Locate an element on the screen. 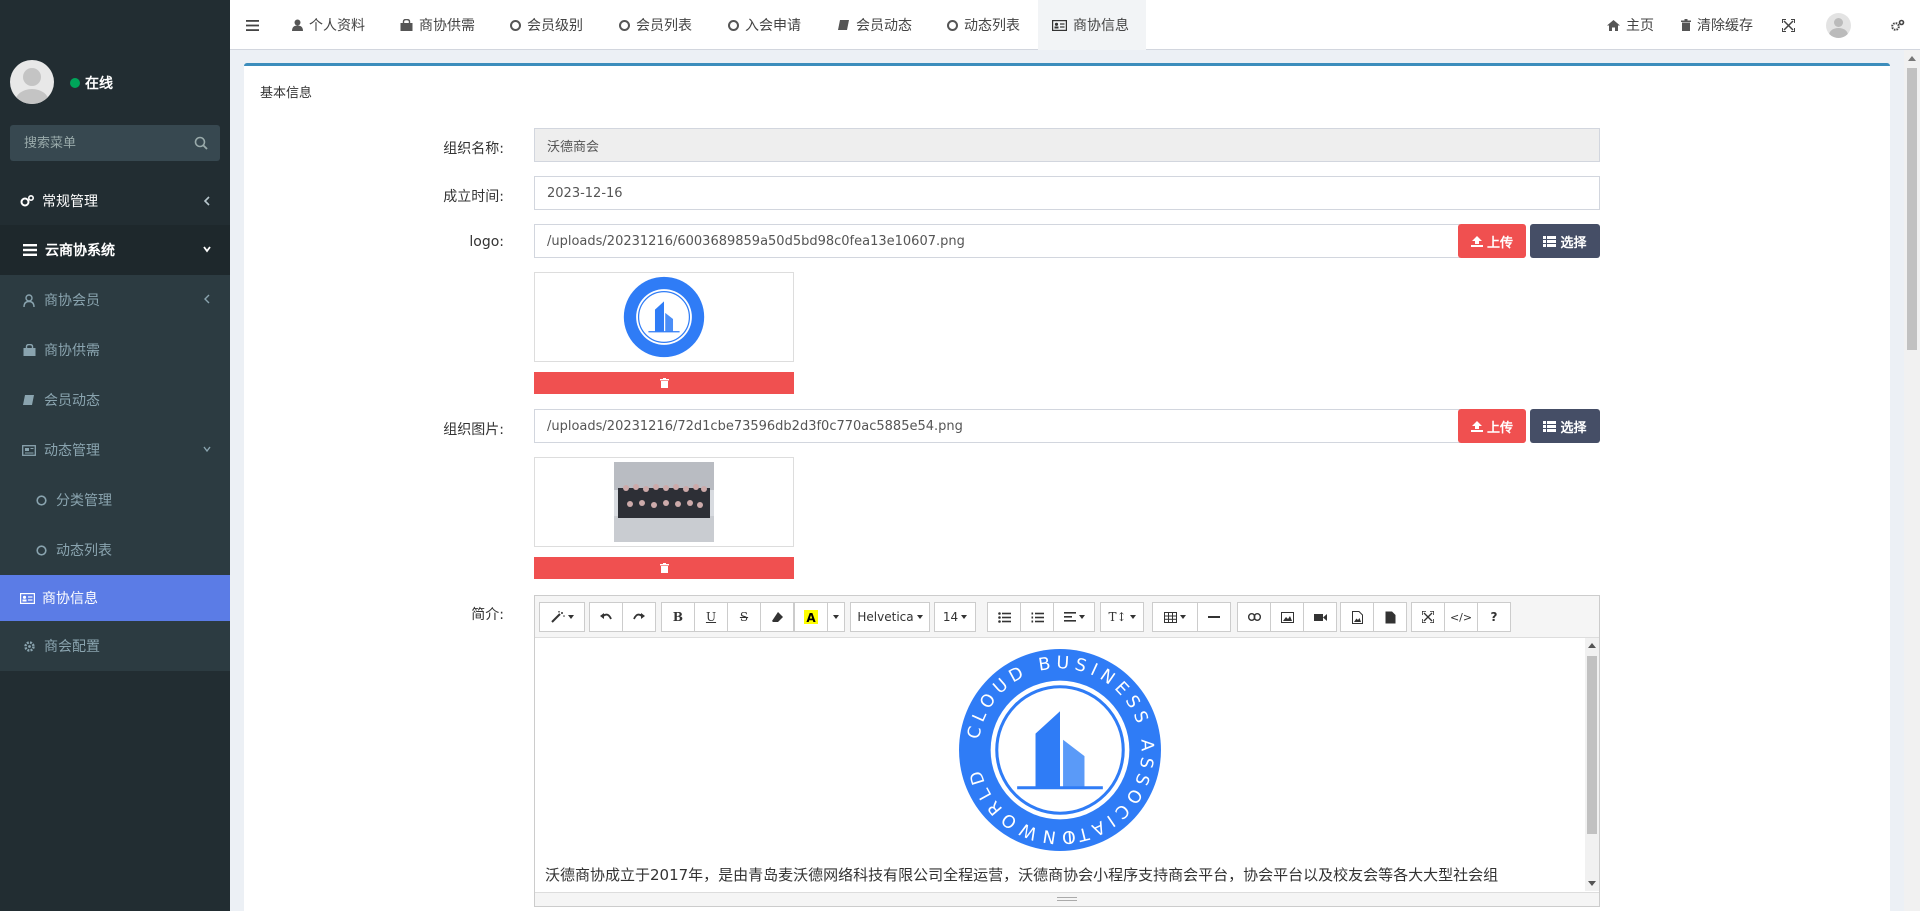 This screenshot has width=1920, height=911. editor-fullscreen-button is located at coordinates (1428, 617).